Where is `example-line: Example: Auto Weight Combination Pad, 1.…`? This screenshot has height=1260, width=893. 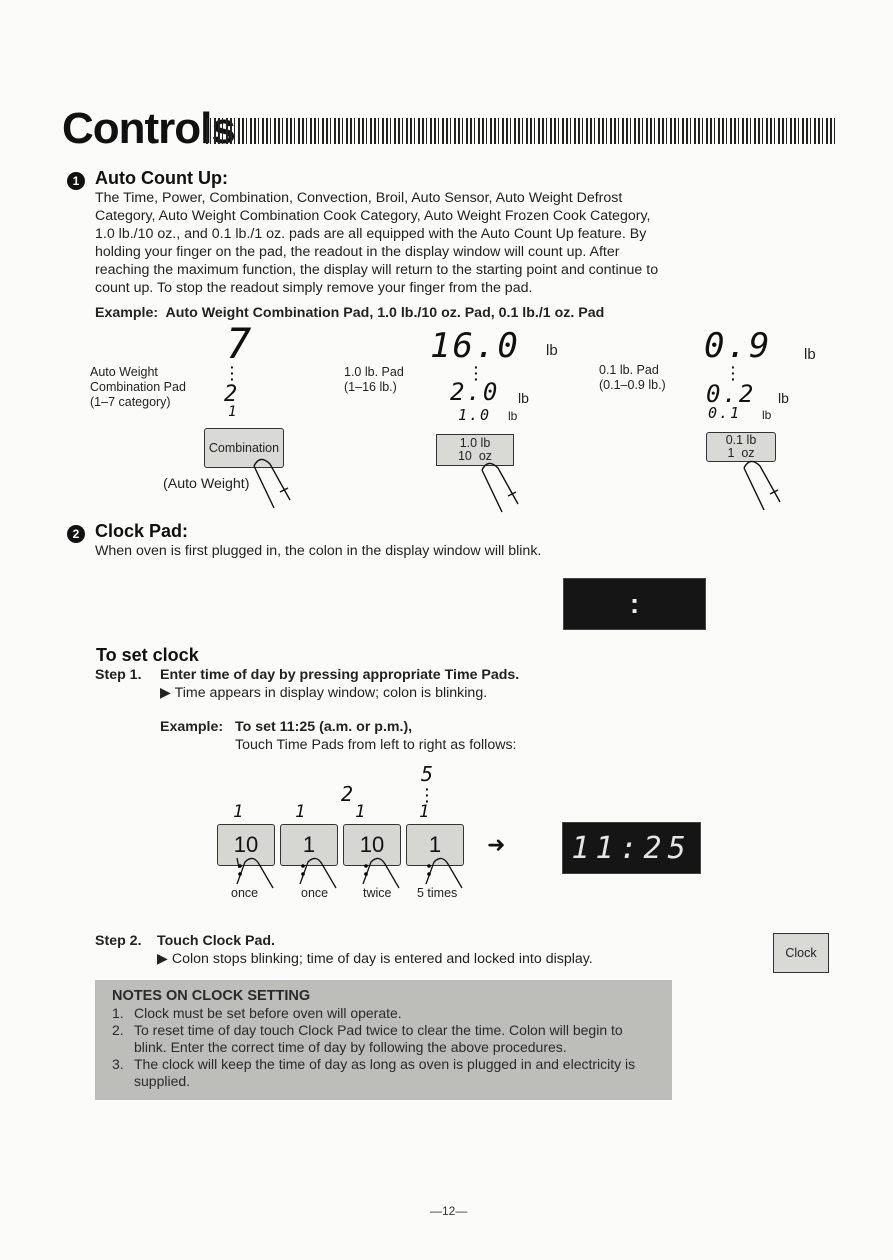 example-line: Example: Auto Weight Combination Pad, 1.… is located at coordinates (349, 313).